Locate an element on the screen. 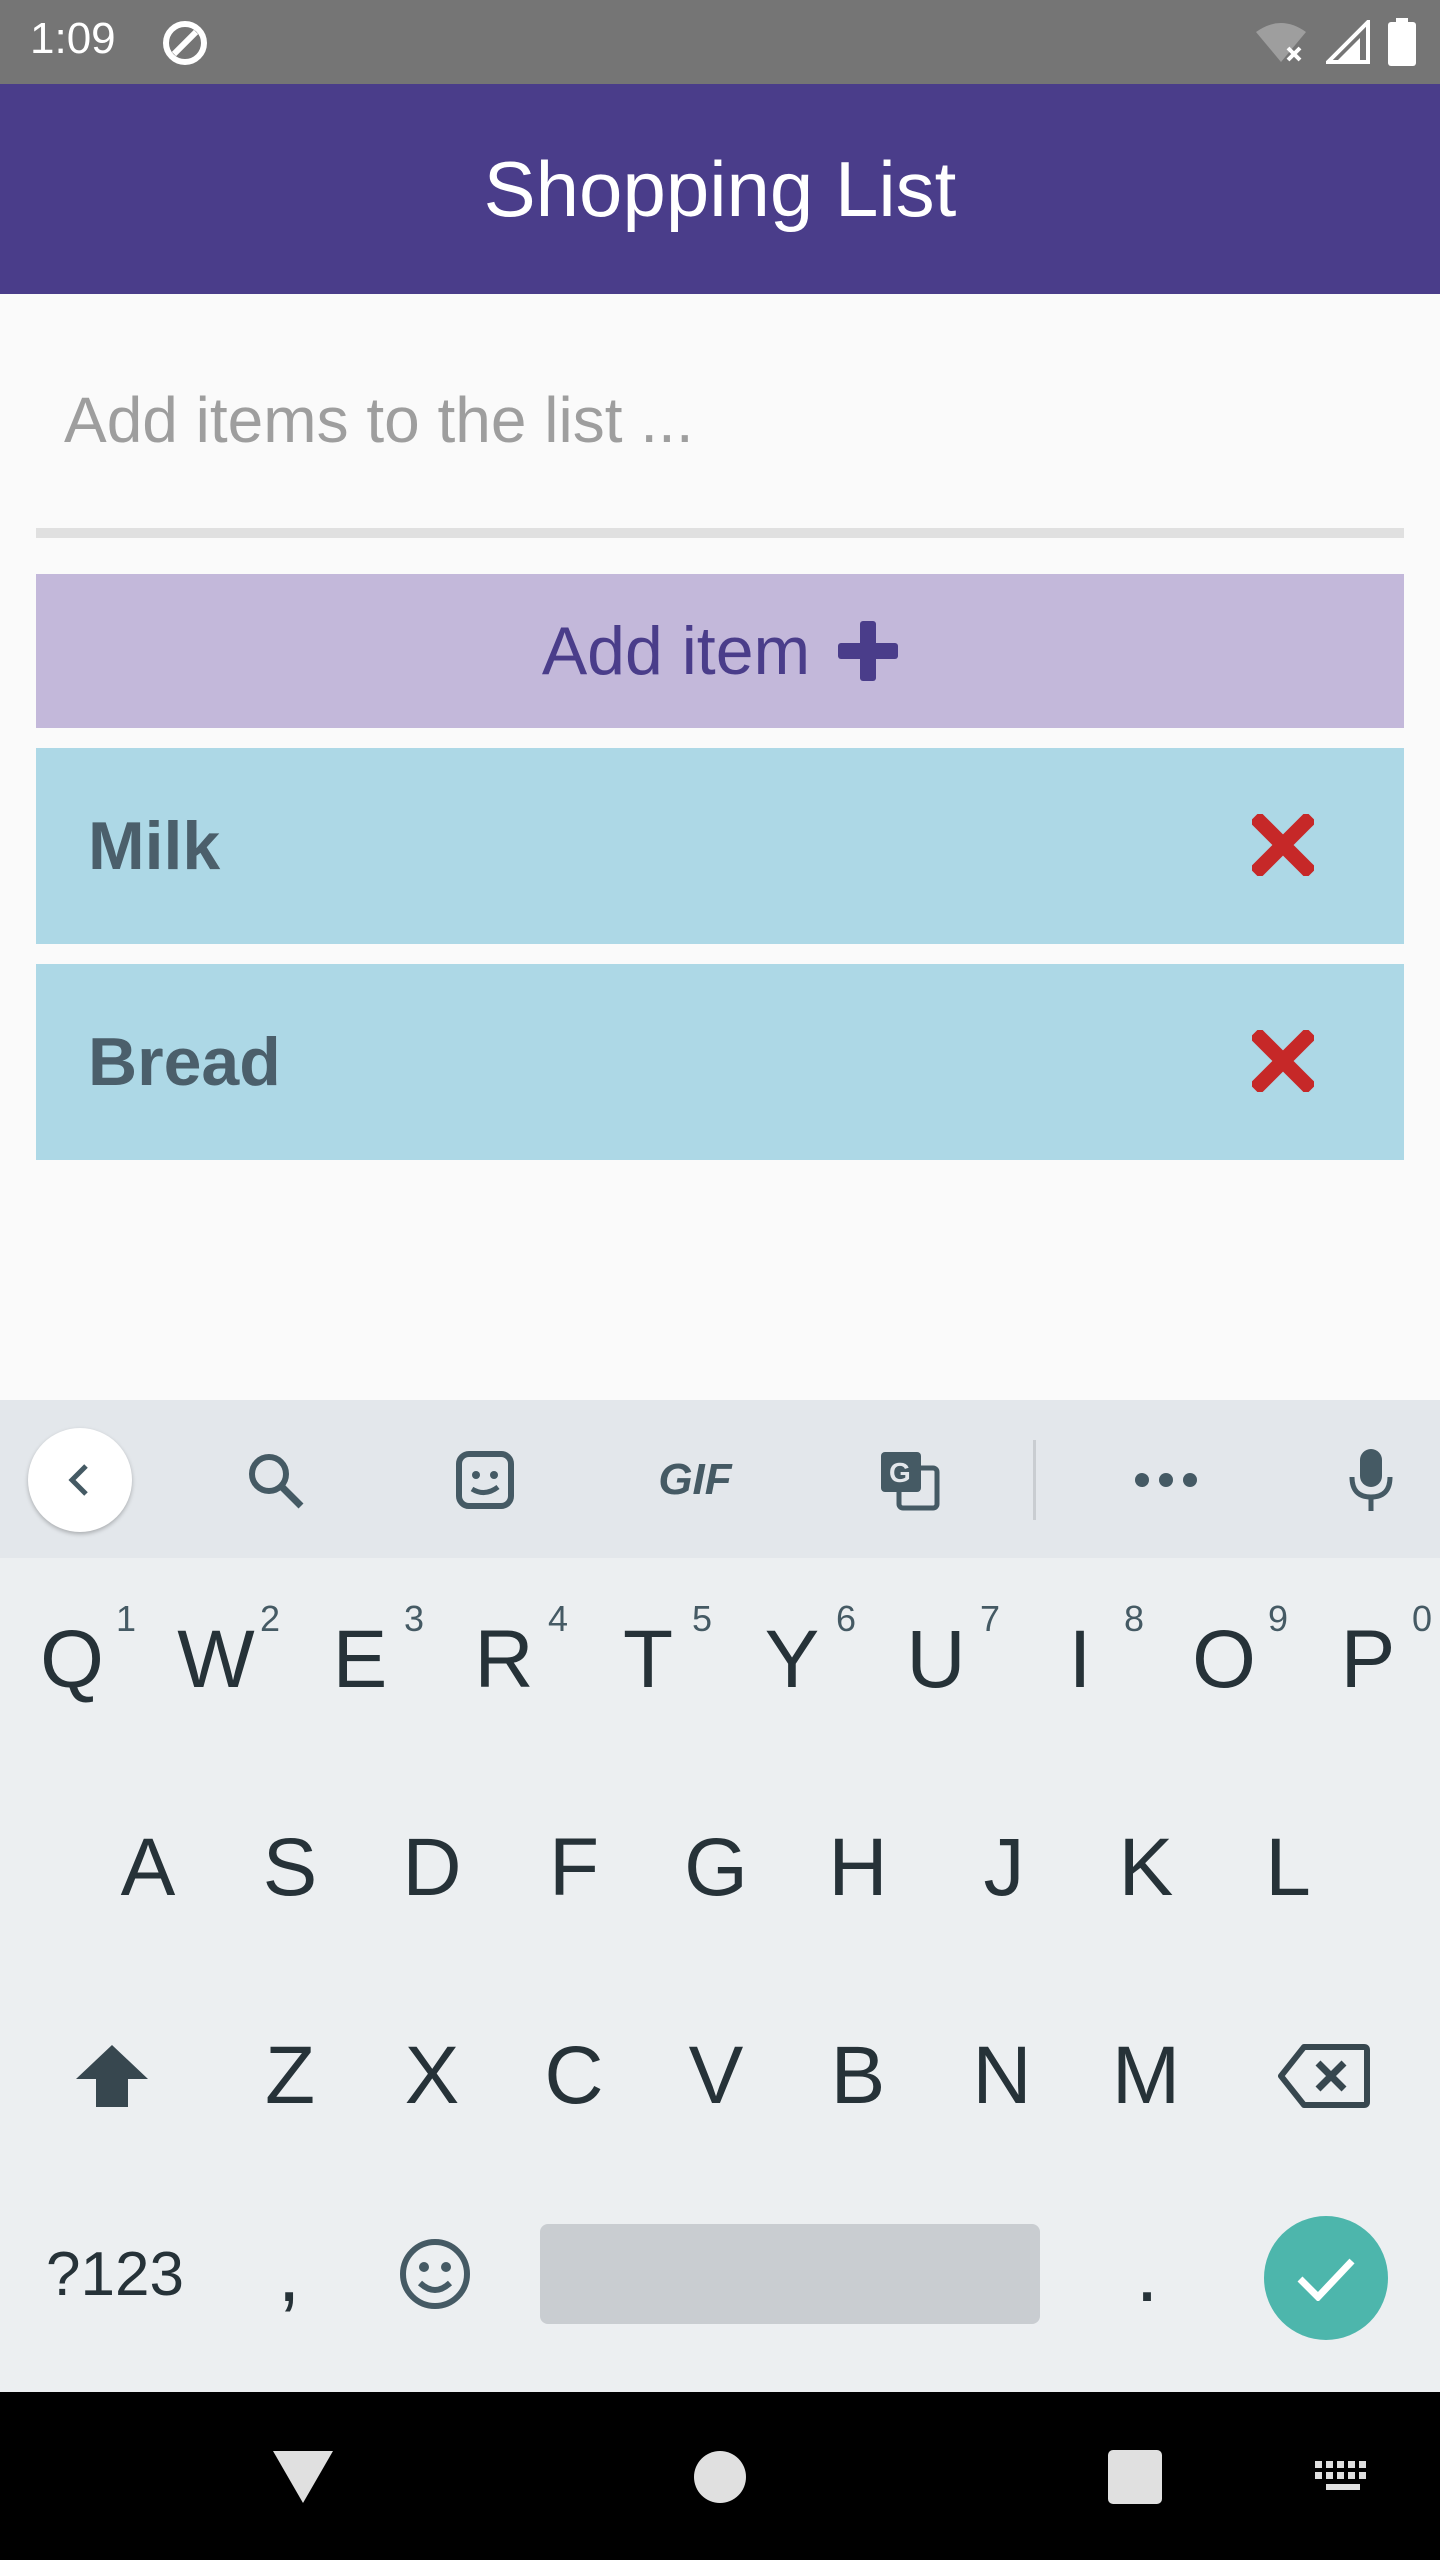  microphone-icon is located at coordinates (1371, 1480).